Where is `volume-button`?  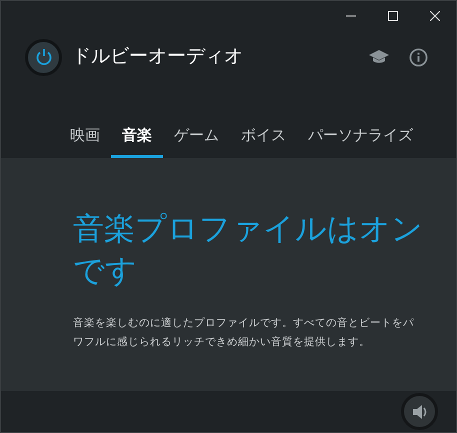
volume-button is located at coordinates (419, 411).